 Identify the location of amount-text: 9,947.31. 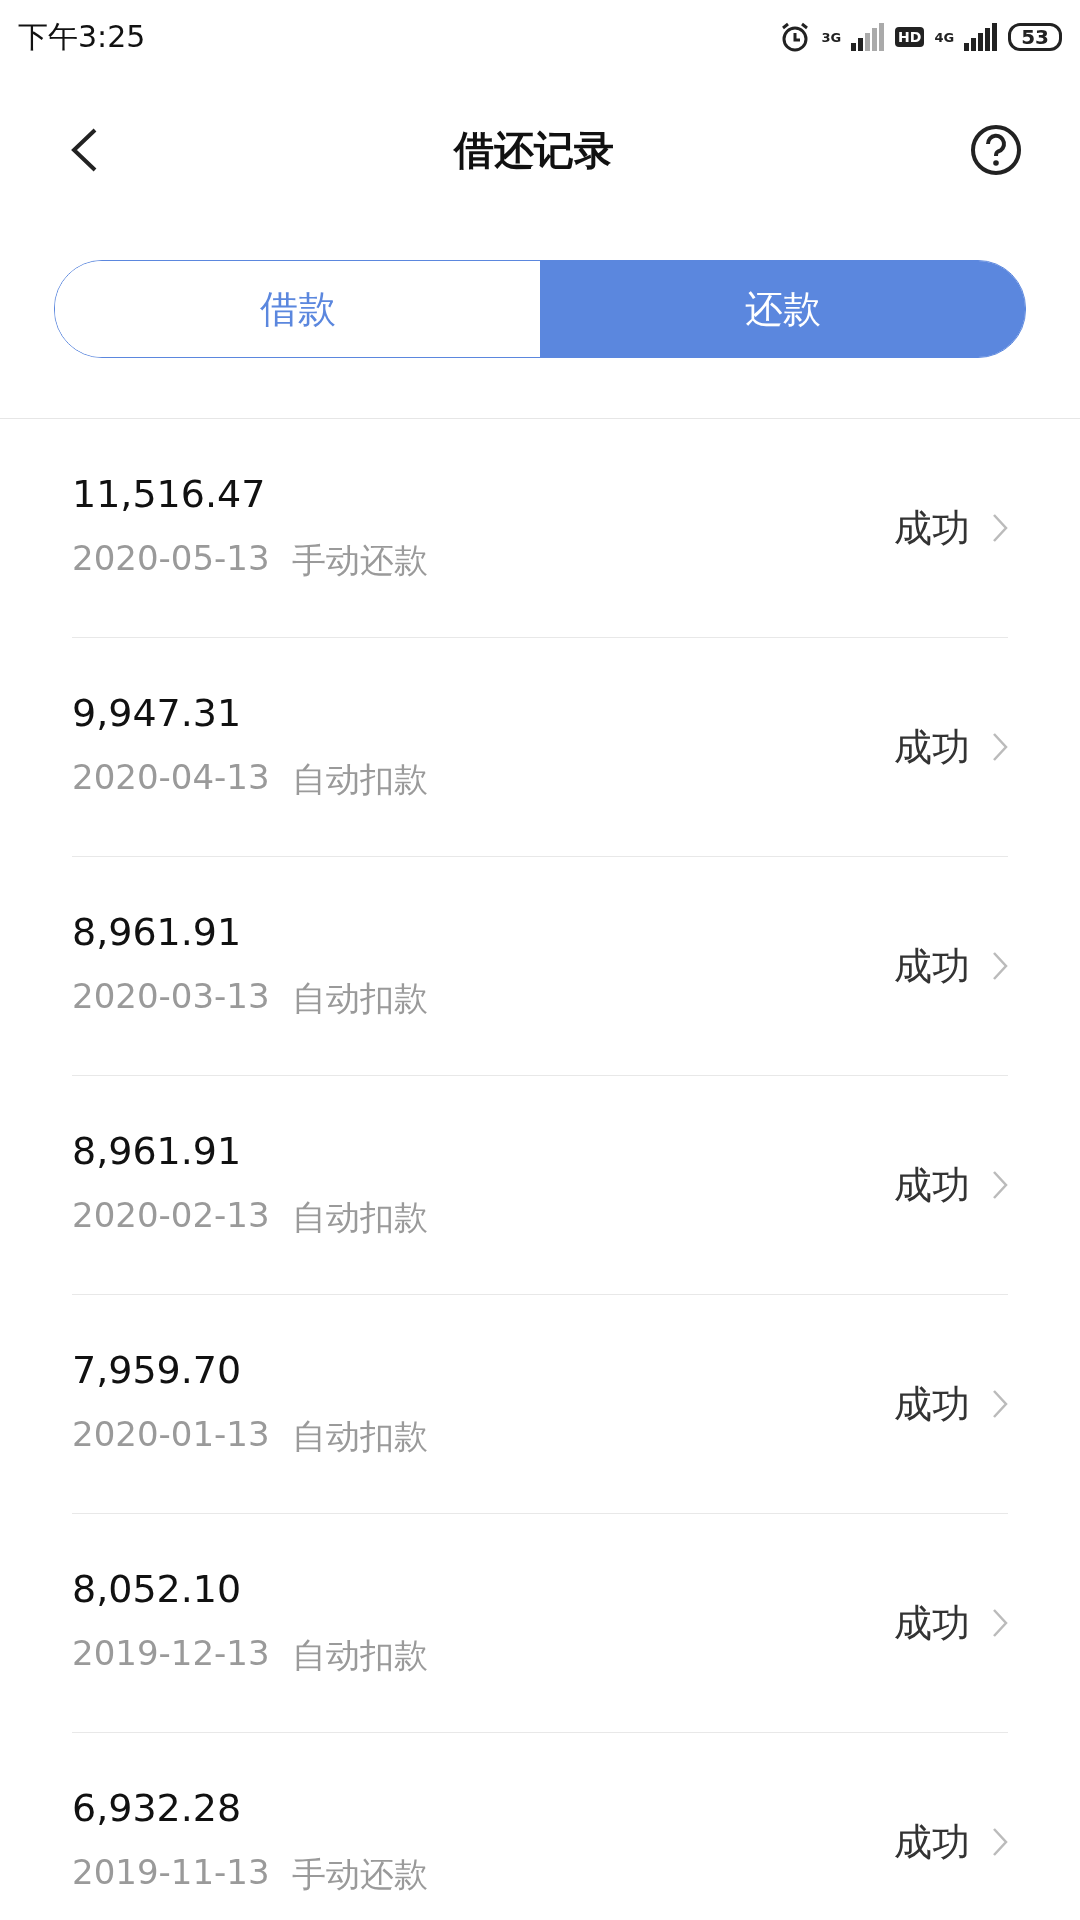
(157, 713).